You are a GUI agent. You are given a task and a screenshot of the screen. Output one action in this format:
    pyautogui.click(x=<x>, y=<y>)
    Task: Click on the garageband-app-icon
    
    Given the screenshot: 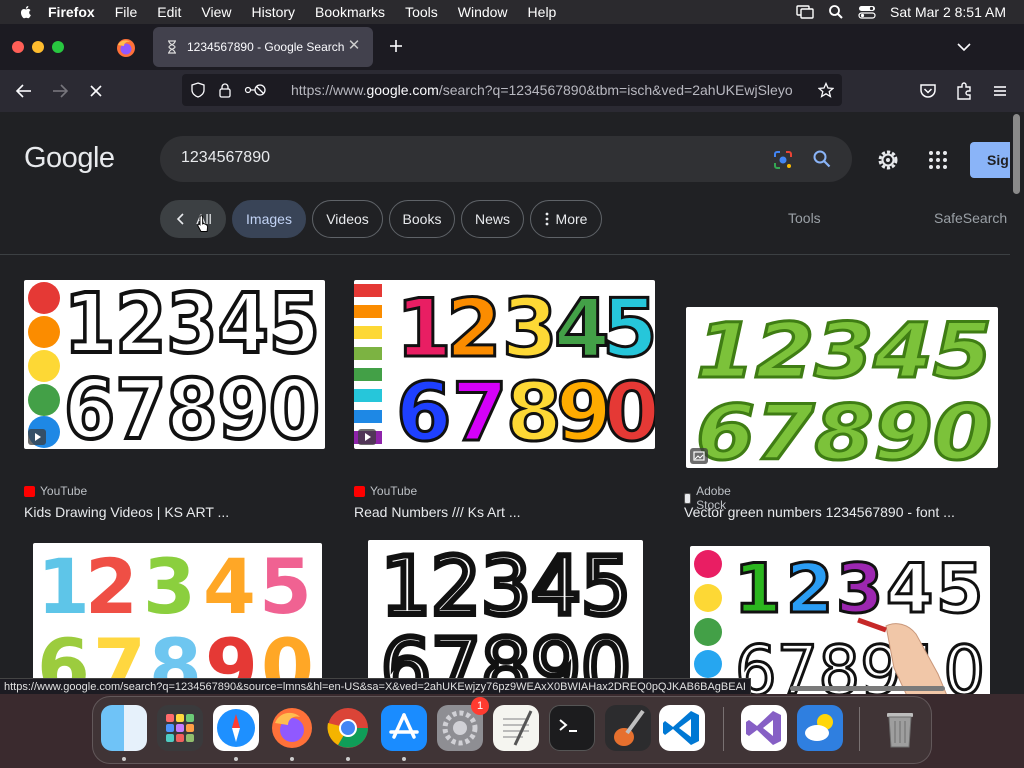 What is the action you would take?
    pyautogui.click(x=628, y=728)
    